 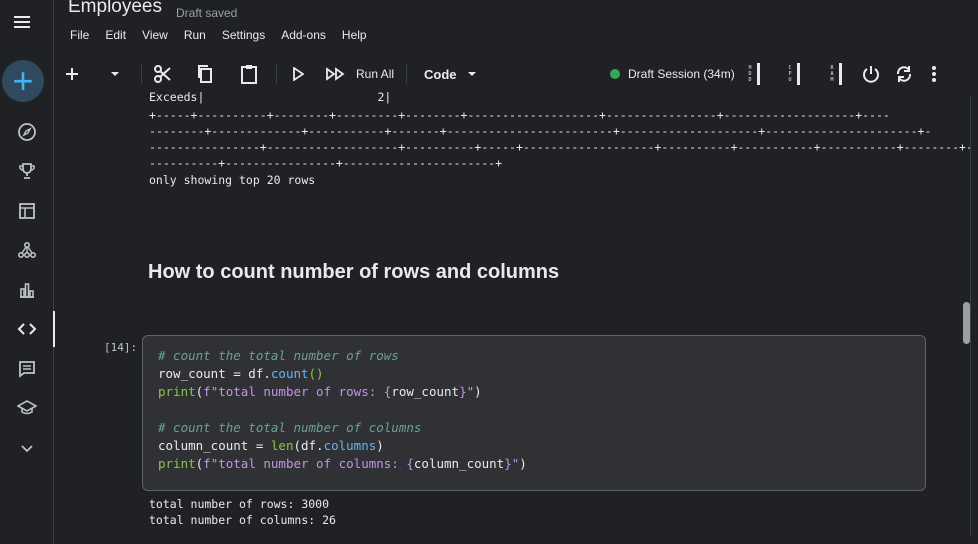 I want to click on plus-icon, so click(x=72, y=74).